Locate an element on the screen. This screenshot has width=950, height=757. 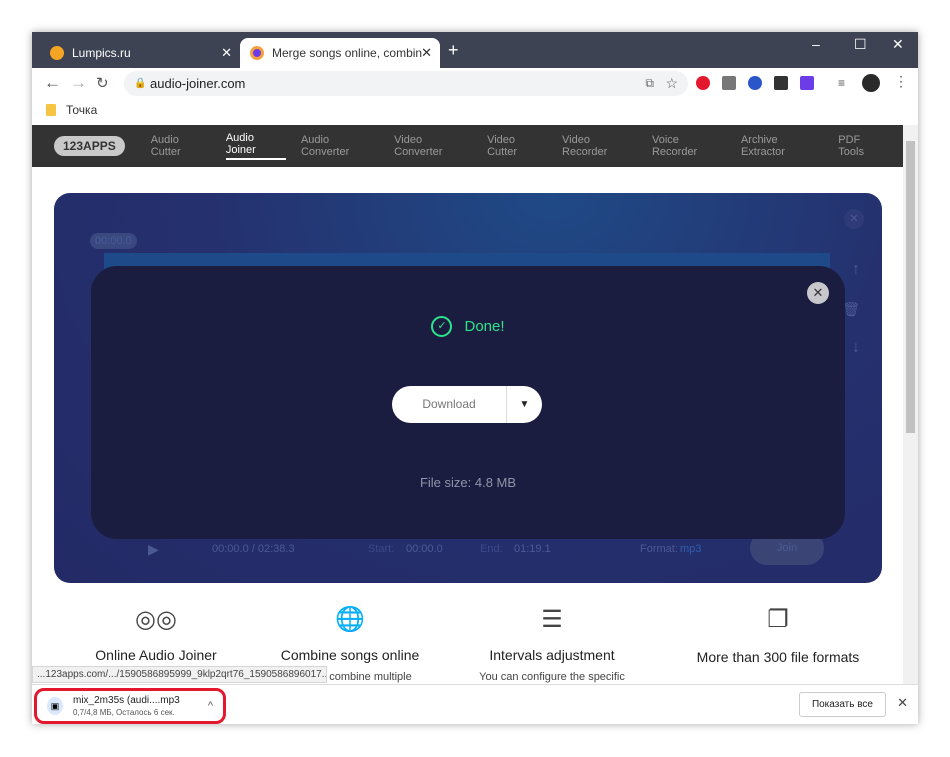
feature-online-audio-joiner: ◎◎ Online Audio Joiner is located at coordinates (156, 634).